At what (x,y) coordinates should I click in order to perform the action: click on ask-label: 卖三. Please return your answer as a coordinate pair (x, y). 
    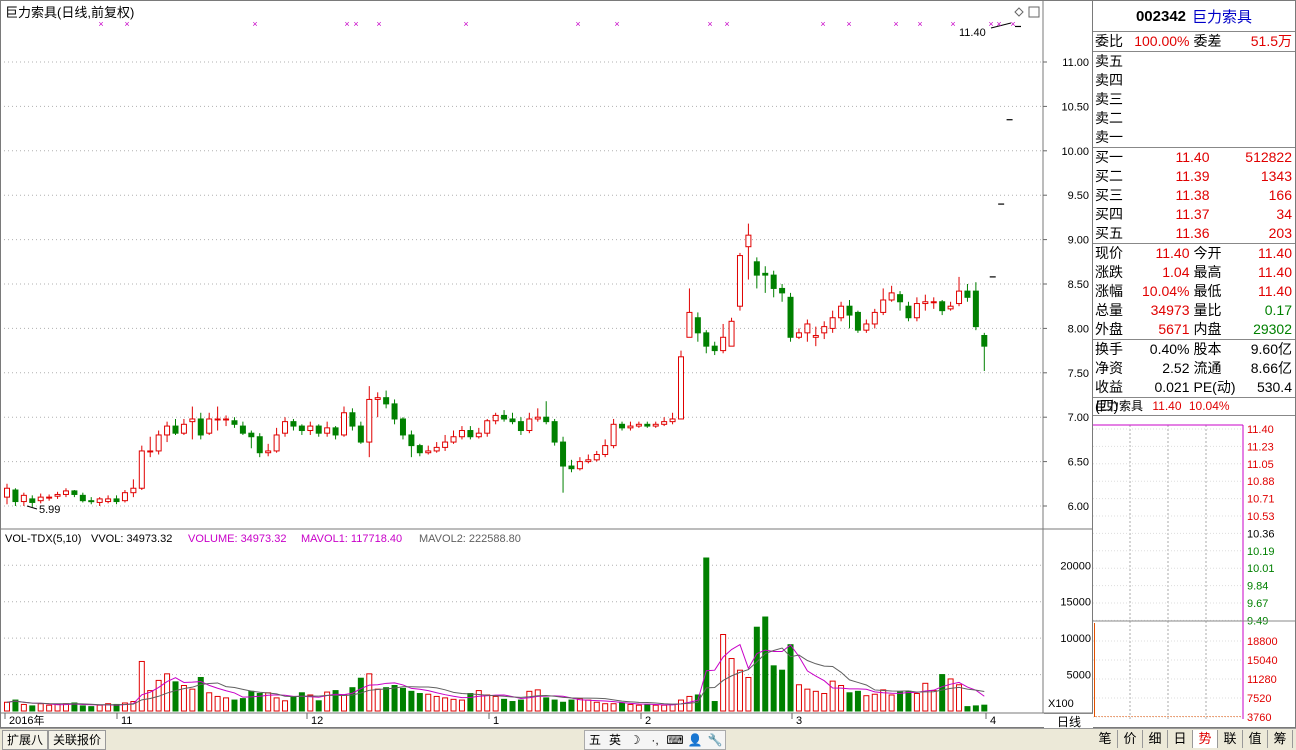
    Looking at the image, I should click on (1109, 99).